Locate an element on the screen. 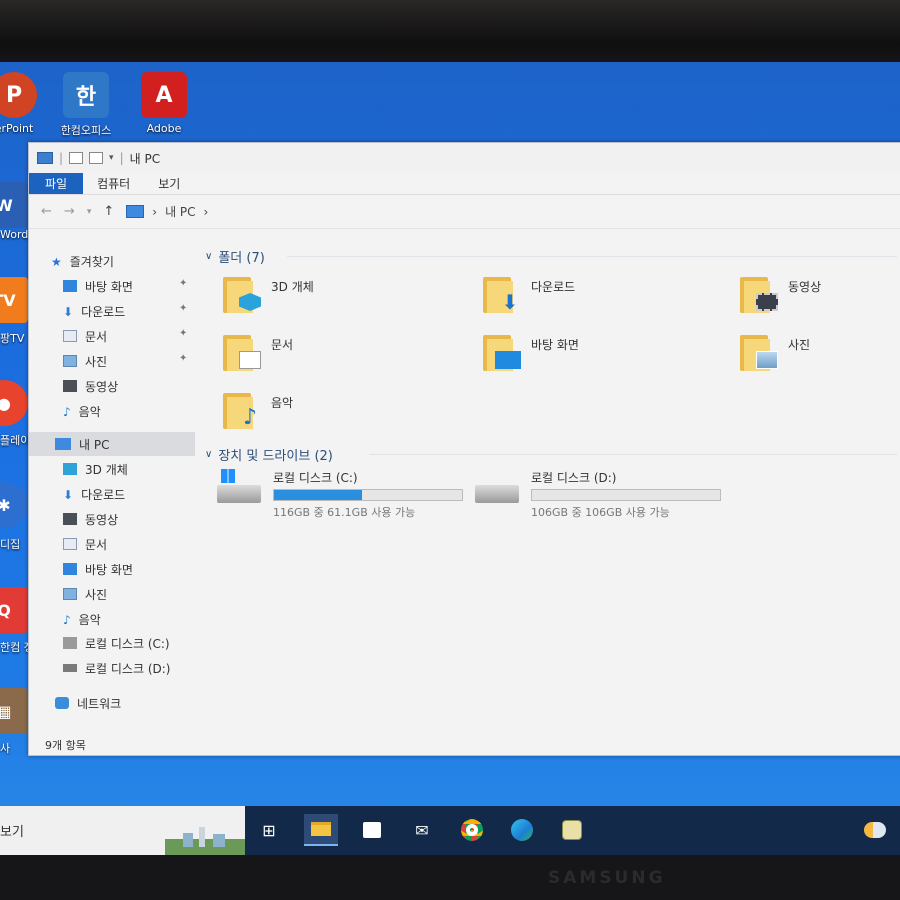  quick-access-dropdown-icon: ▾ is located at coordinates (111, 158).